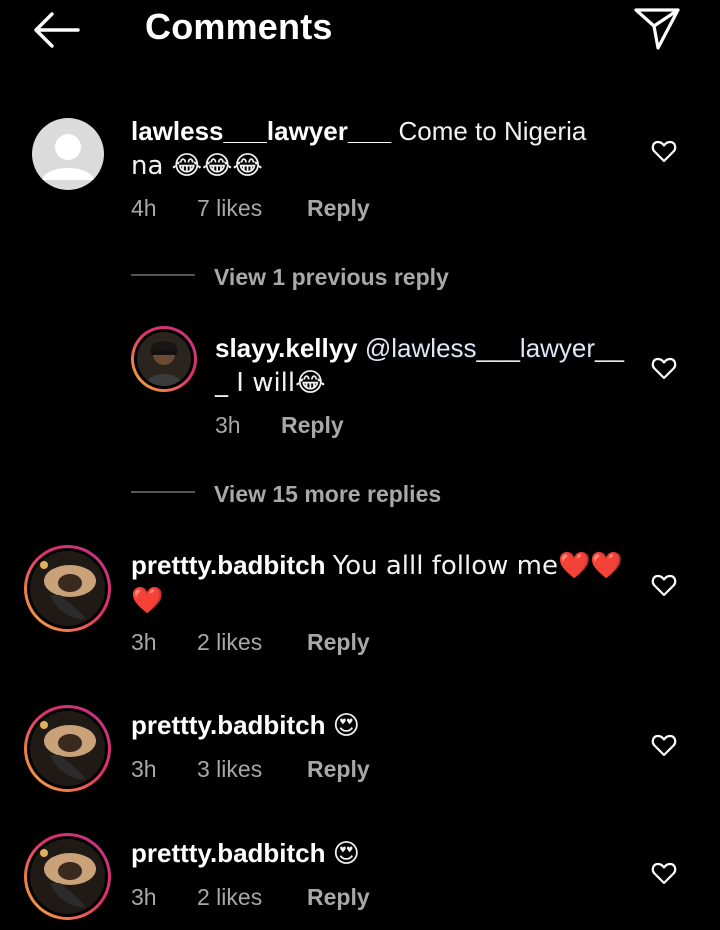 The image size is (720, 930). What do you see at coordinates (657, 28) in the screenshot?
I see `share-paper-plane-icon` at bounding box center [657, 28].